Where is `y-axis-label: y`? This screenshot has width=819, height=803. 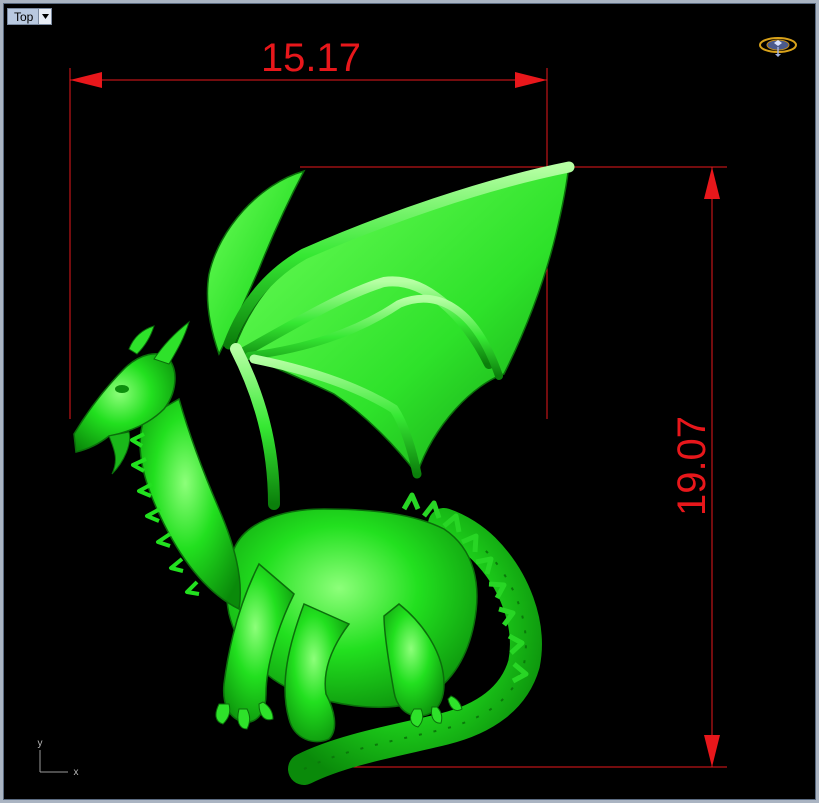 y-axis-label: y is located at coordinates (40, 743).